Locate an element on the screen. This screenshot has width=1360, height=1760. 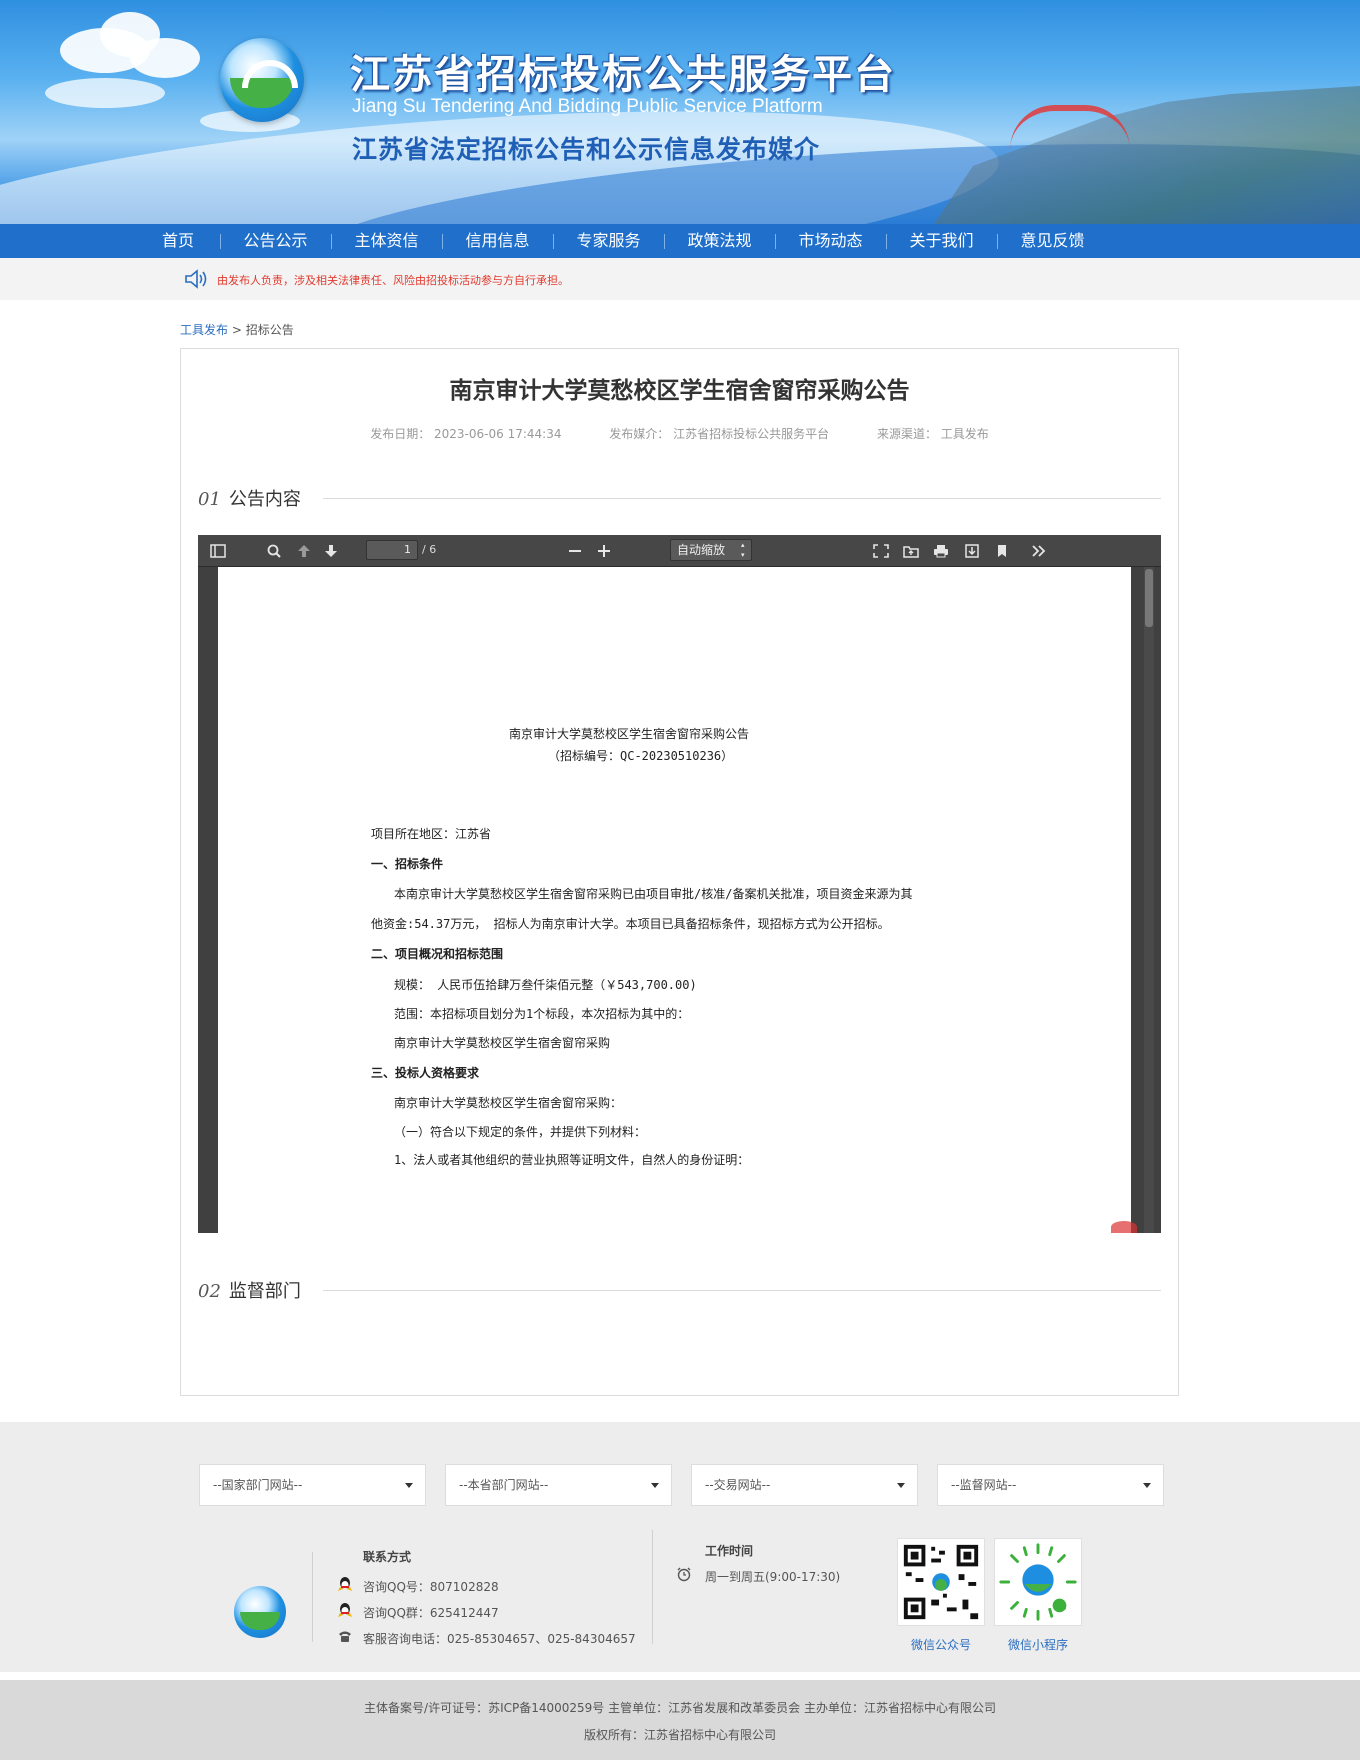
doc-paragraph: （一）符合以下规定的条件，并提供下列材料： is located at coordinates (520, 1132).